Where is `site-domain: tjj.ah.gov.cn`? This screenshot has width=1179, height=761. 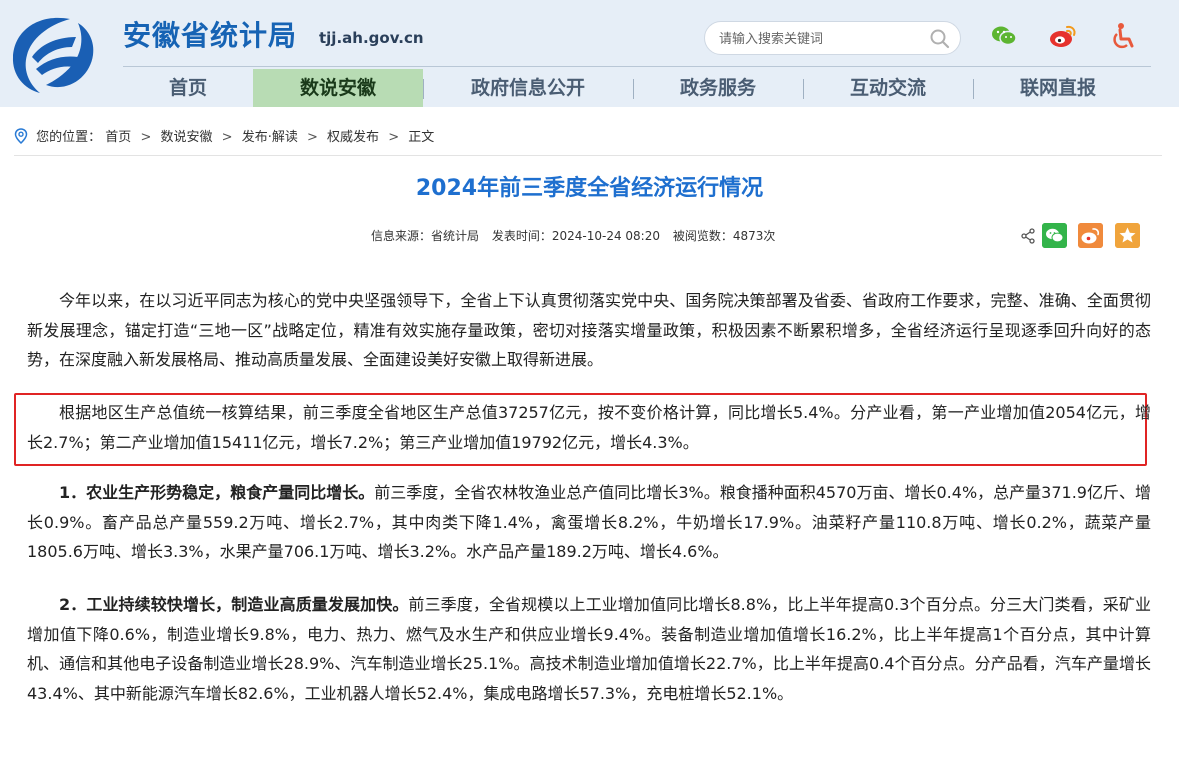 site-domain: tjj.ah.gov.cn is located at coordinates (371, 38).